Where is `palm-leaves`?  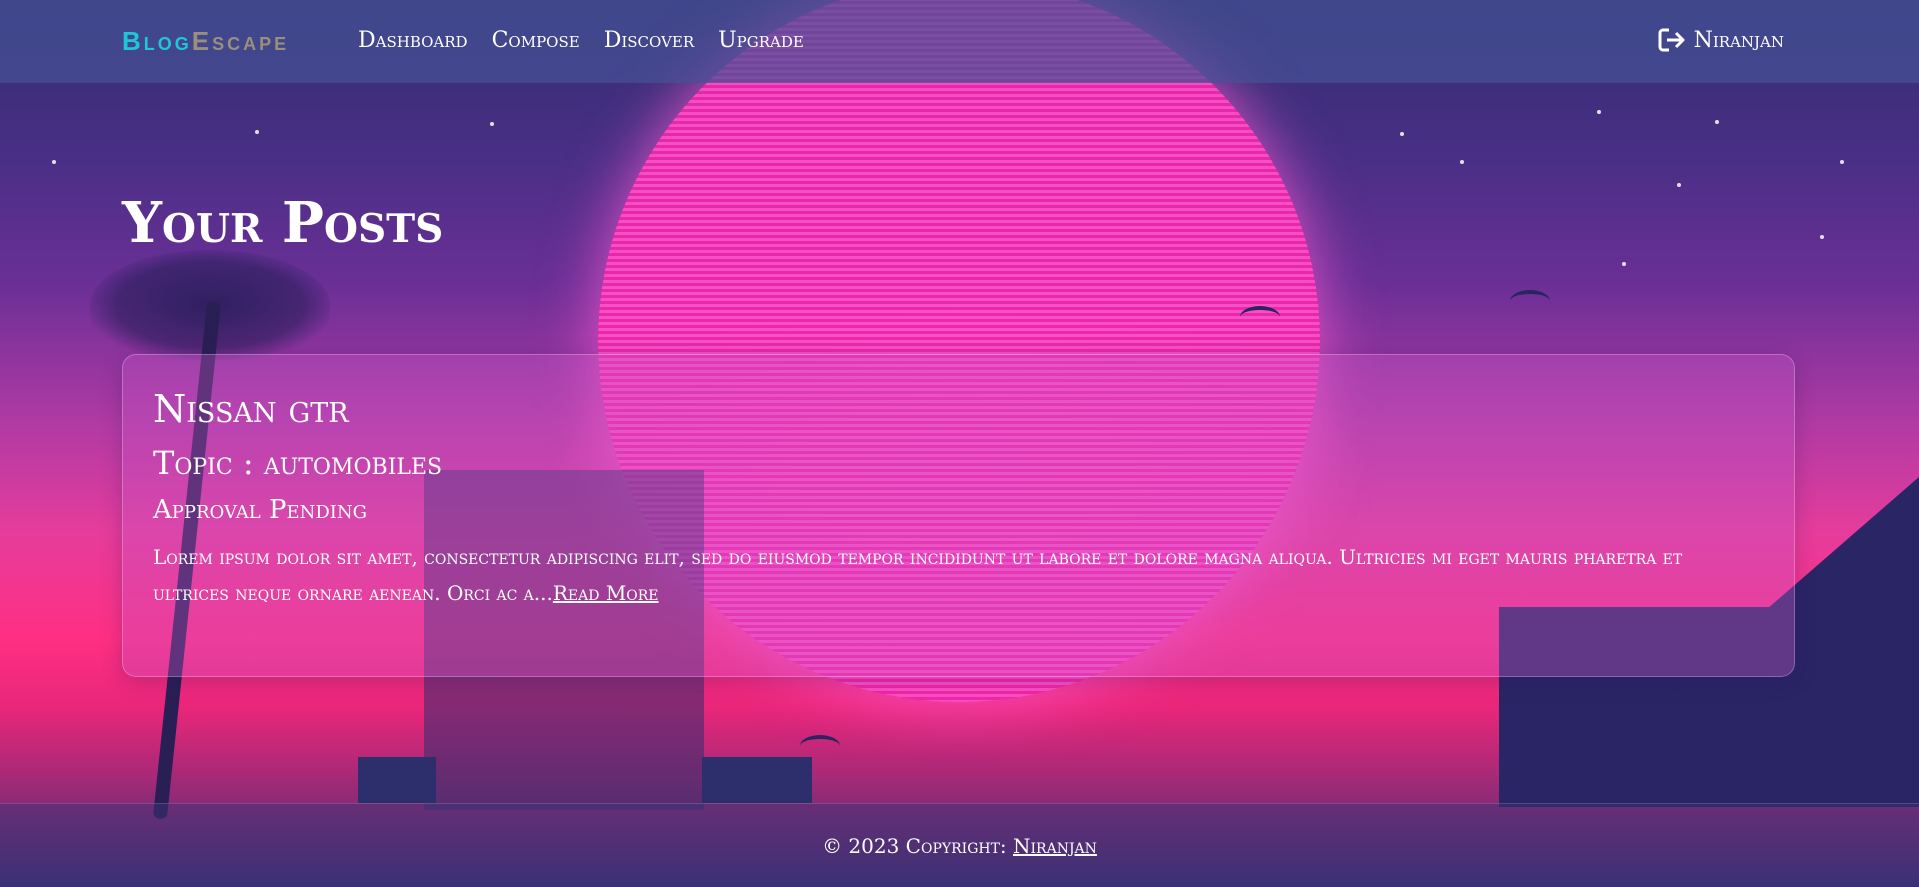 palm-leaves is located at coordinates (210, 305).